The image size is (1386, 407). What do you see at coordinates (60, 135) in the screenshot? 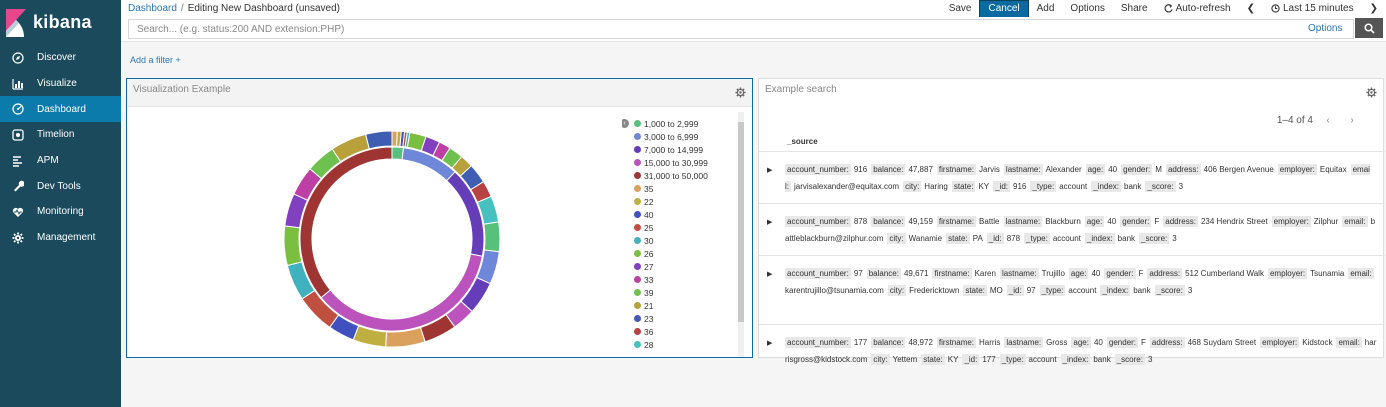
I see `sidebar-item-timelion: Timelion` at bounding box center [60, 135].